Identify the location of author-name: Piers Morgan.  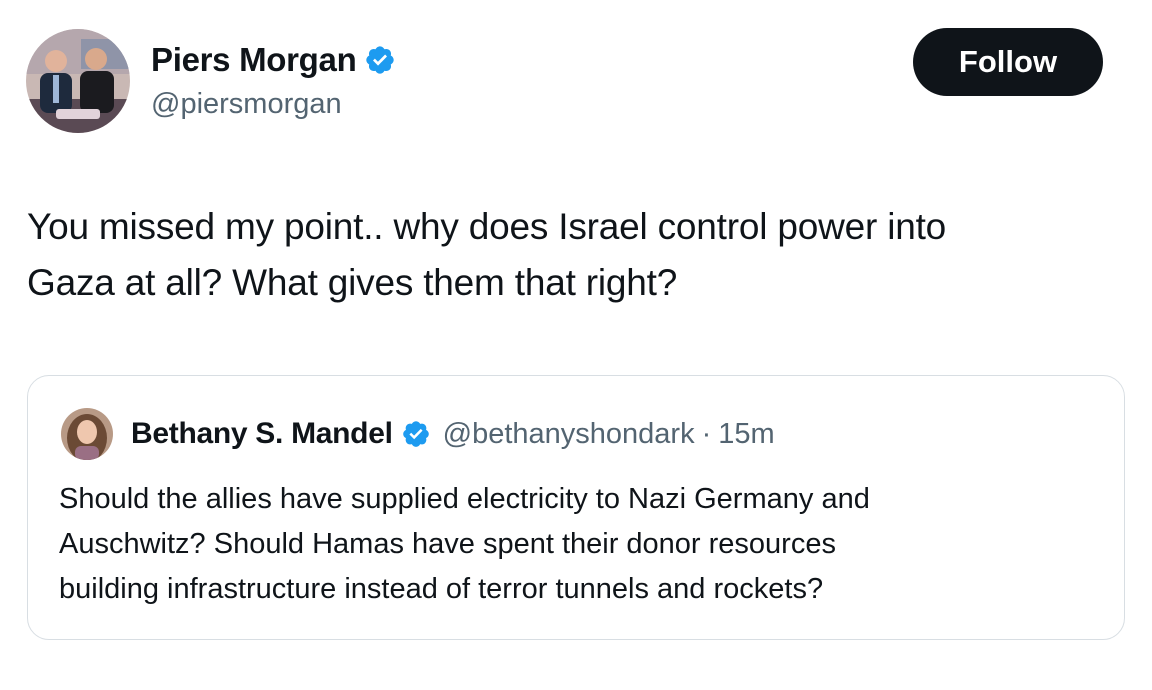
(273, 60).